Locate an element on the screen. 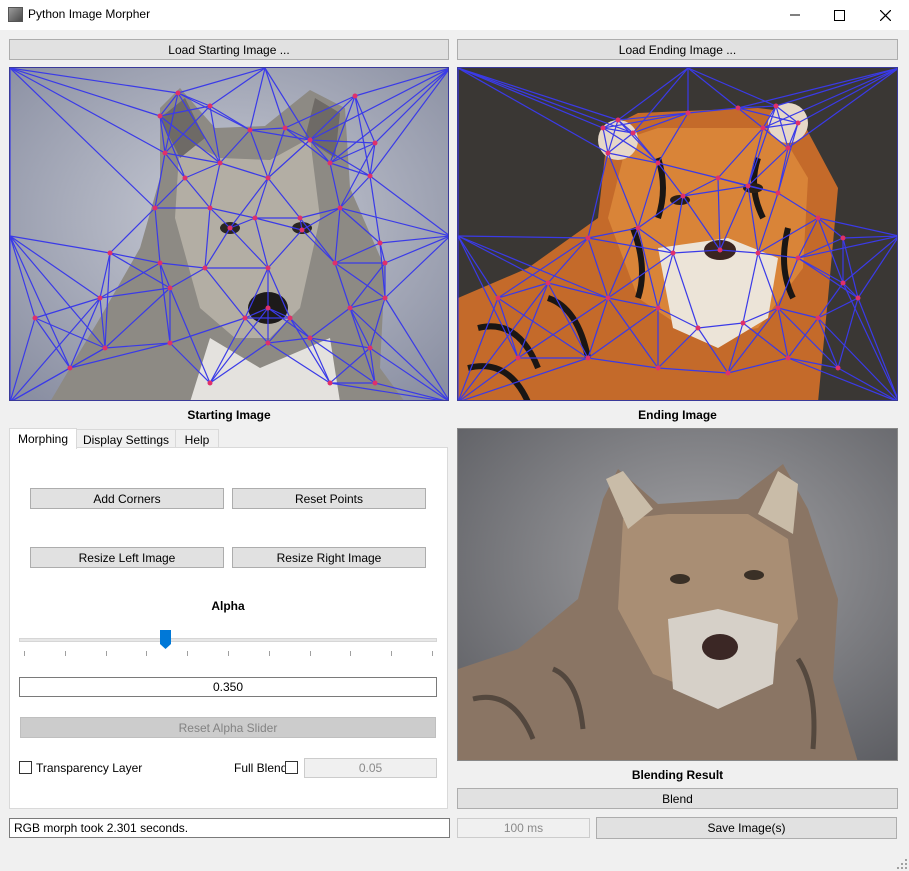 This screenshot has height=871, width=909. blend-step-field: 0.05 is located at coordinates (370, 768).